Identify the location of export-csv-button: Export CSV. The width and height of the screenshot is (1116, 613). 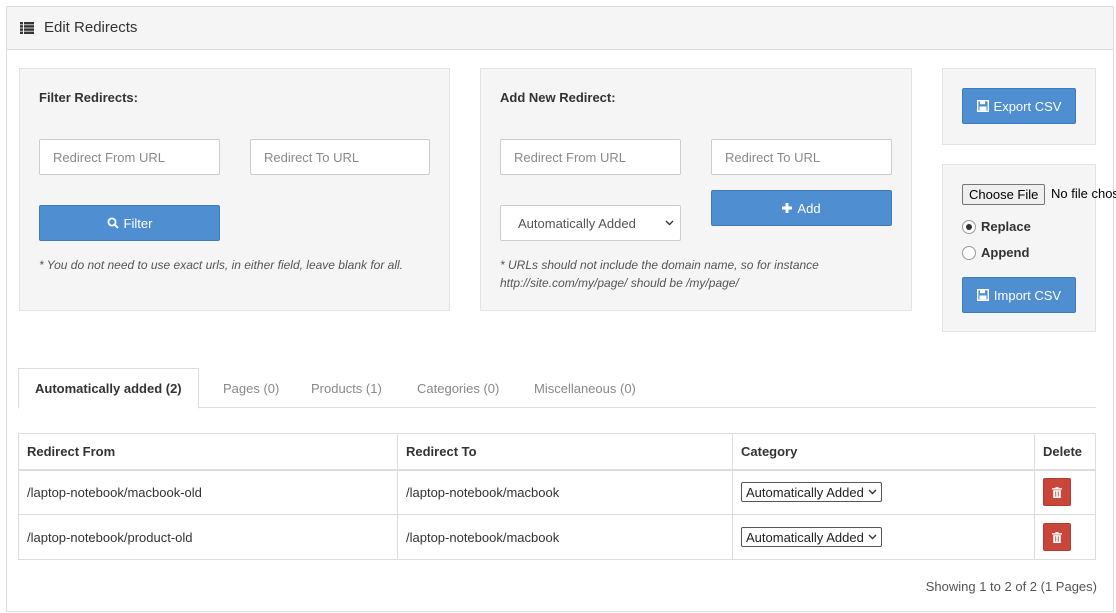
(1019, 106).